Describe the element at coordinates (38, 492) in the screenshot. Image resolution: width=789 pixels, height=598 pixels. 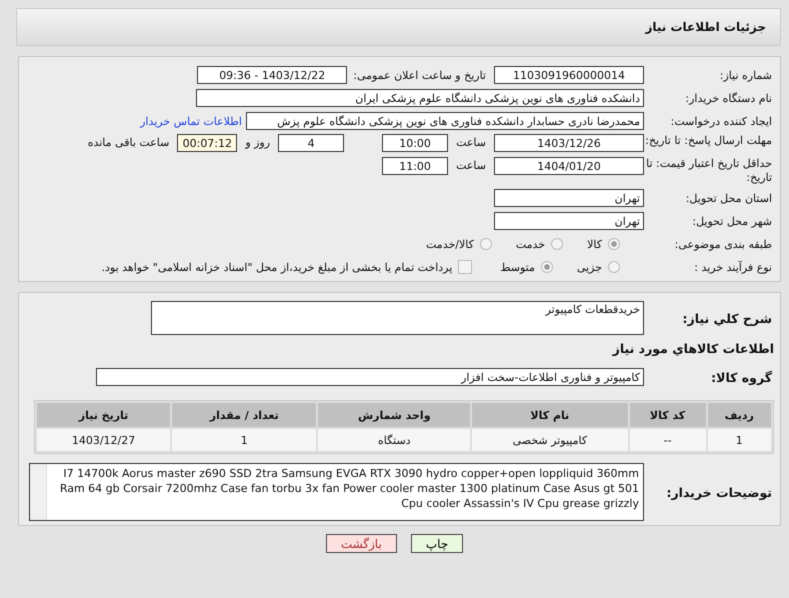
I see `scrollbar` at that location.